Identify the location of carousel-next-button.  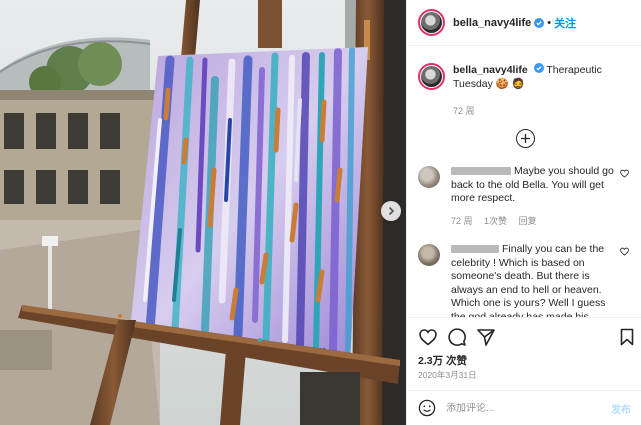
(391, 211).